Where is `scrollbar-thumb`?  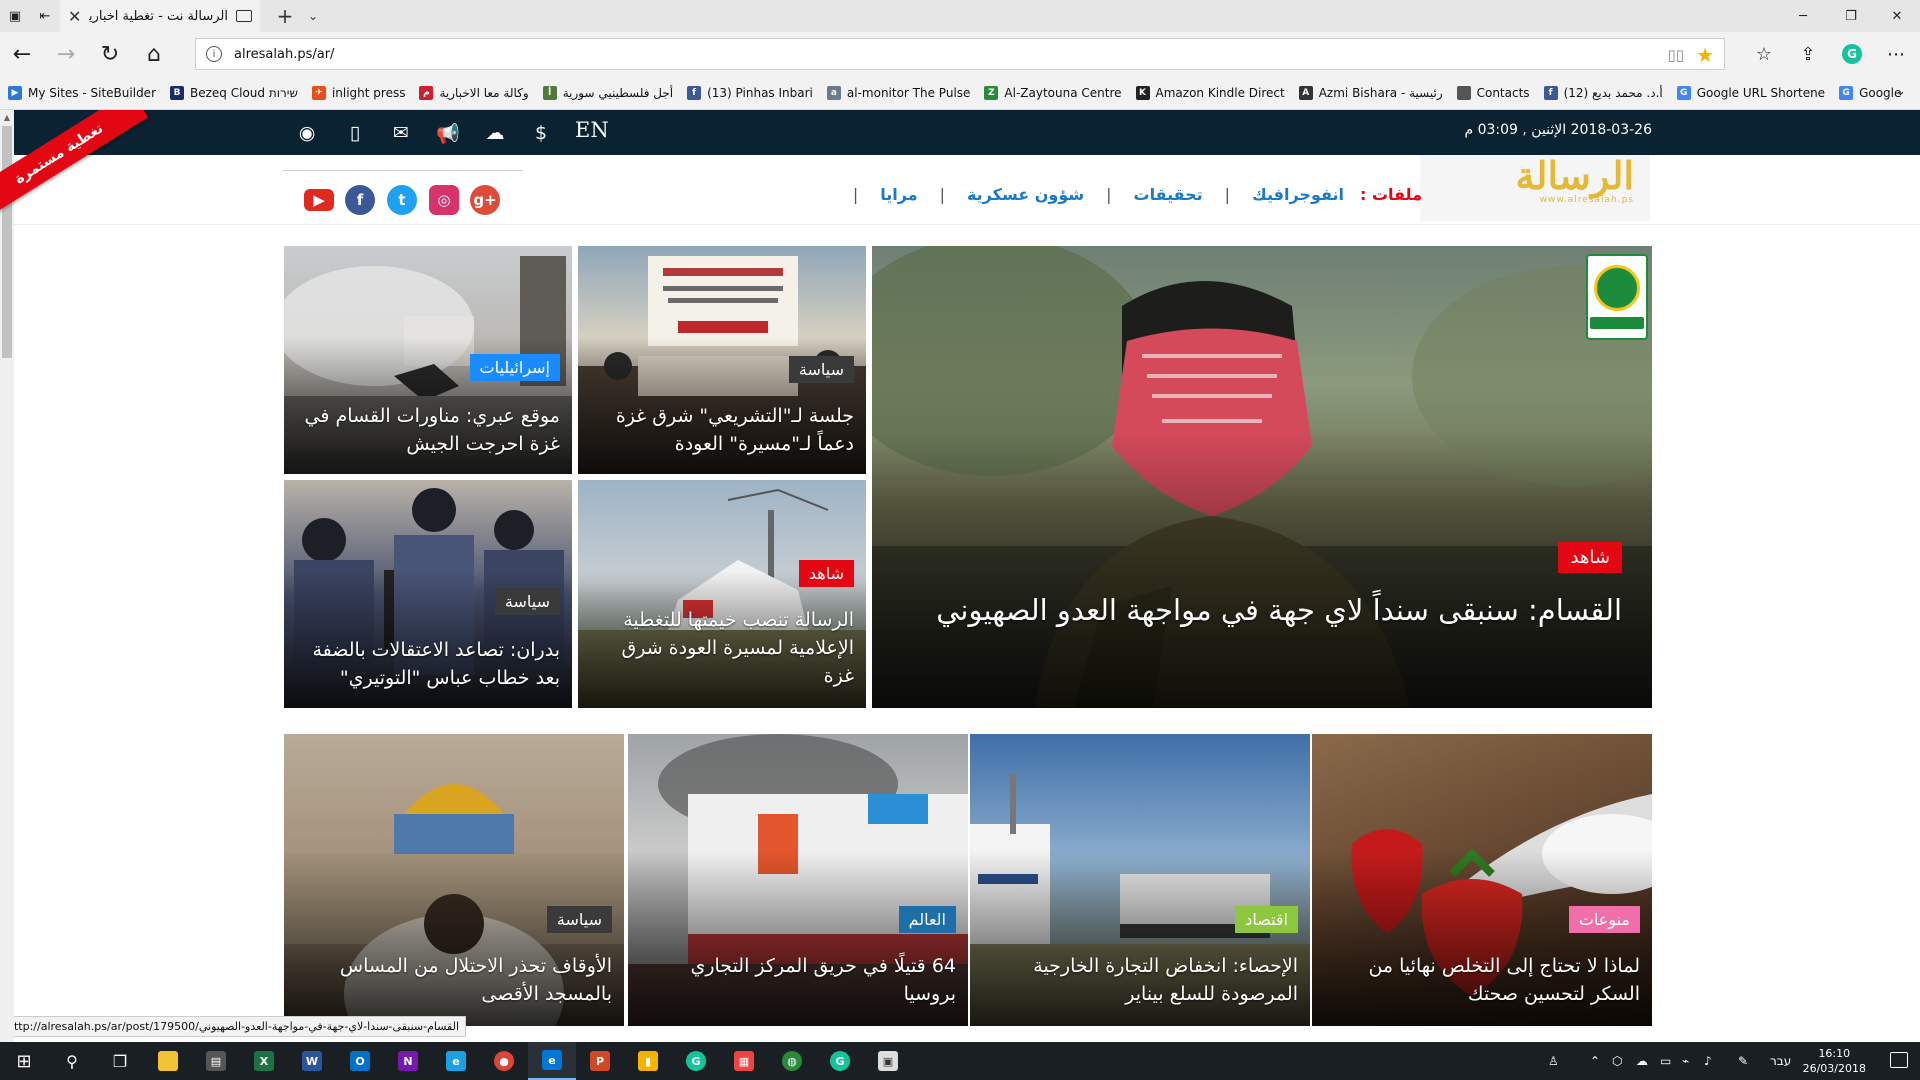
scrollbar-thumb is located at coordinates (7, 242).